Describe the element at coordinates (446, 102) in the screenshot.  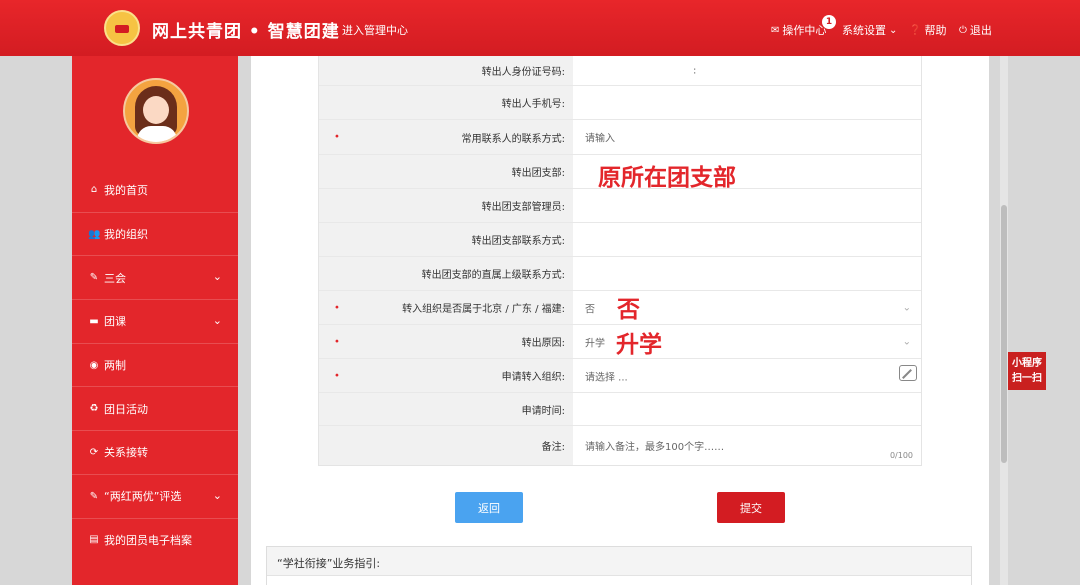
I see `field-label: 转出人手机号:` at that location.